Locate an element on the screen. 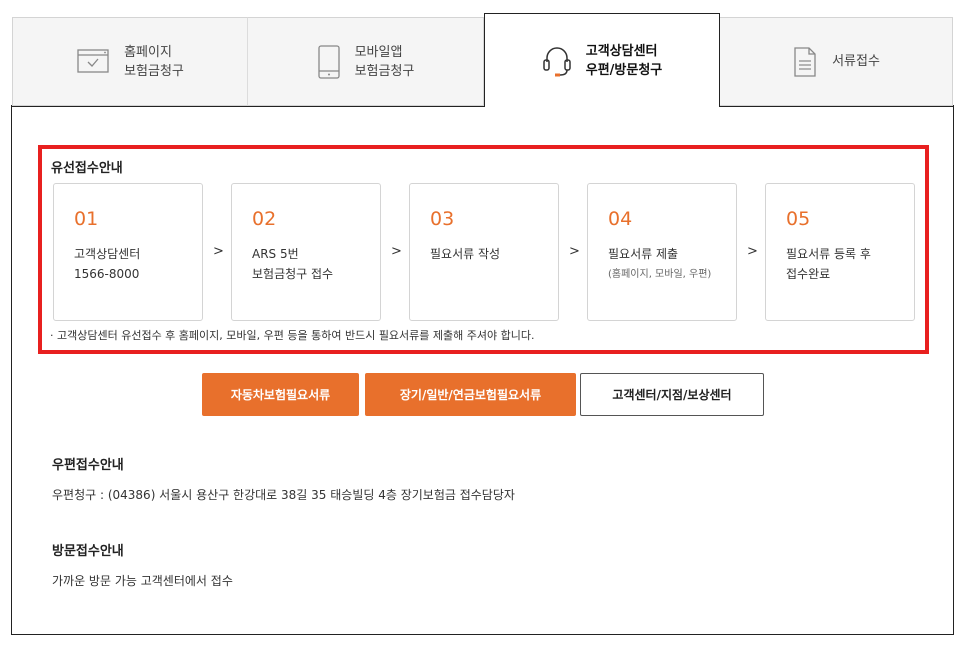 The width and height of the screenshot is (966, 654). step-text-line1: ARS 5번 is located at coordinates (275, 254).